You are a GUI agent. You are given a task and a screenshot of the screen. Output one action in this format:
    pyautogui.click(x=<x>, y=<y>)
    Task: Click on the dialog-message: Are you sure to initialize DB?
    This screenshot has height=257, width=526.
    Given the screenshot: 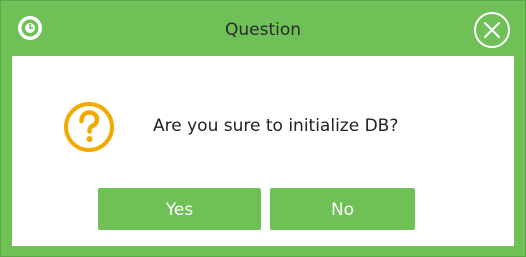 What is the action you would take?
    pyautogui.click(x=276, y=126)
    